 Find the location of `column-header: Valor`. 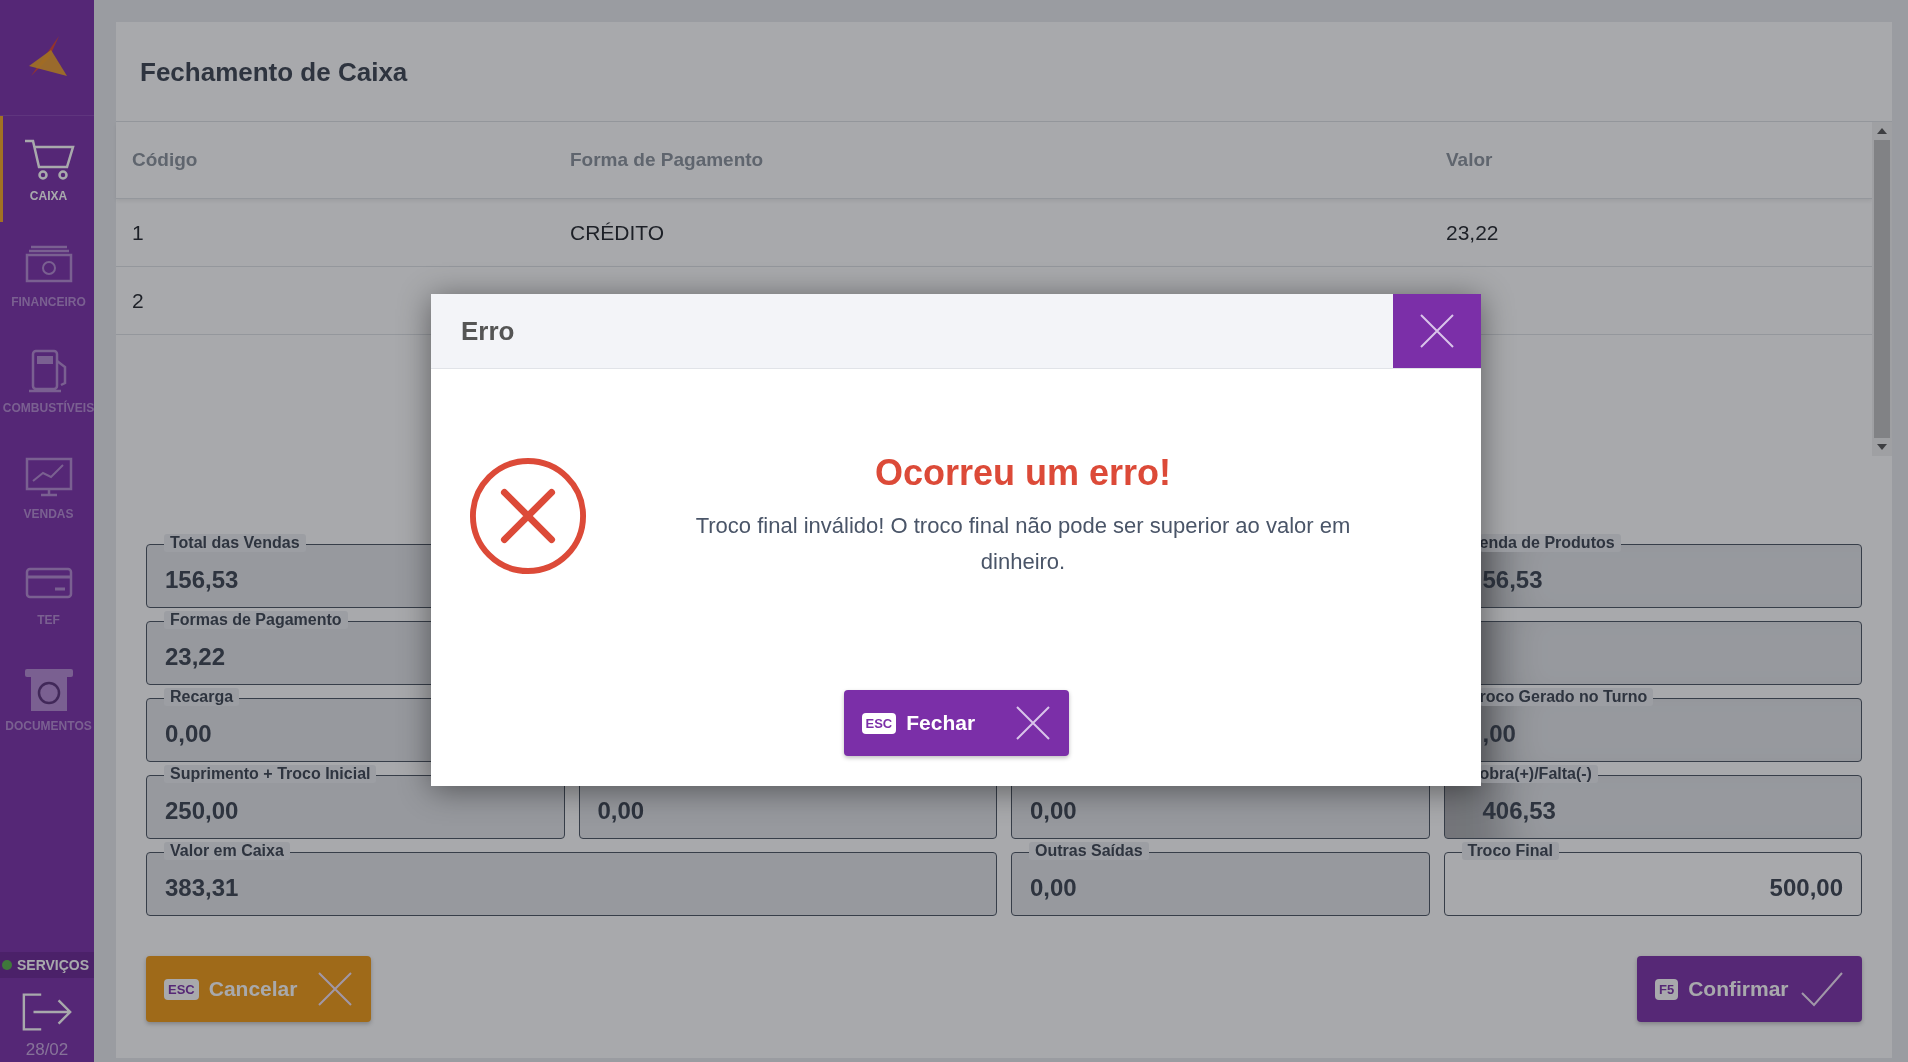

column-header: Valor is located at coordinates (1469, 160).